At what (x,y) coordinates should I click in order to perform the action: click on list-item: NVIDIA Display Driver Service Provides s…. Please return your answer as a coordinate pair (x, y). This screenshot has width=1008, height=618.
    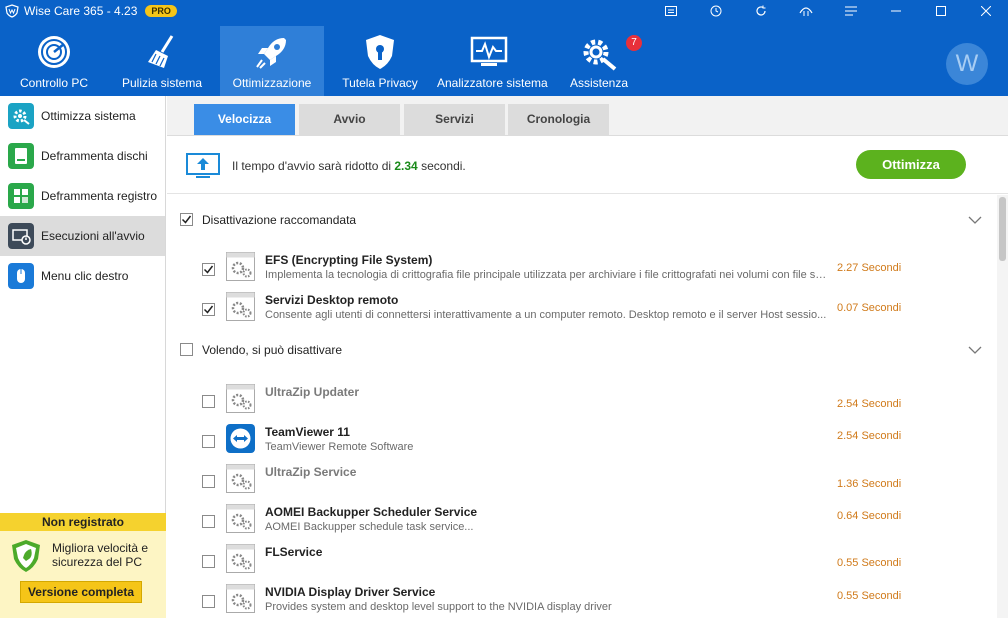
    Looking at the image, I should click on (582, 599).